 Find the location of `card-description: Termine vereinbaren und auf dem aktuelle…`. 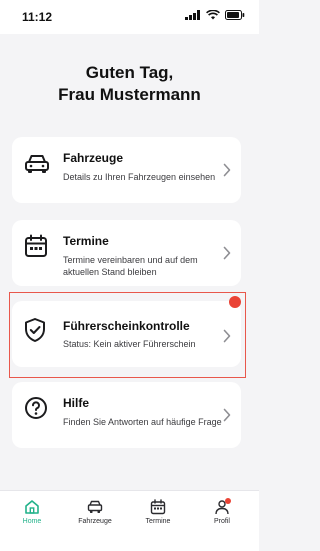

card-description: Termine vereinbaren und auf dem aktuelle… is located at coordinates (130, 266).